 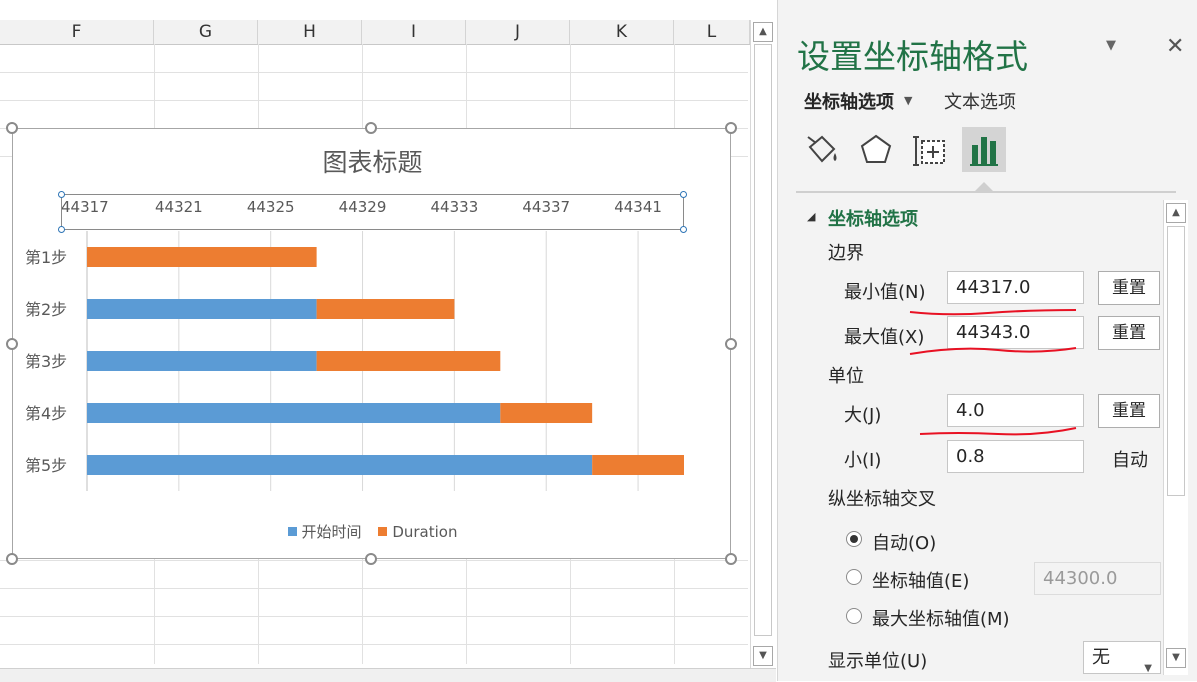 I want to click on tab-separator, so click(x=986, y=192).